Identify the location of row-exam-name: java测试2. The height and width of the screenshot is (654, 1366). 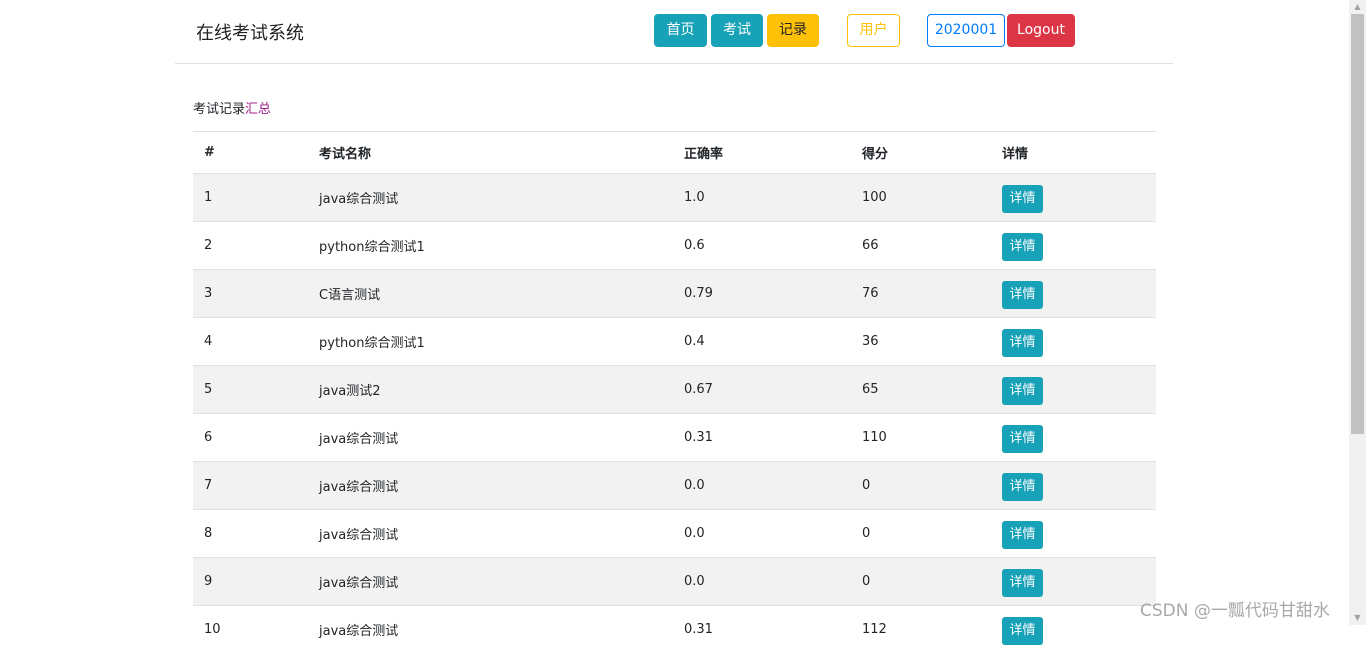
(350, 391).